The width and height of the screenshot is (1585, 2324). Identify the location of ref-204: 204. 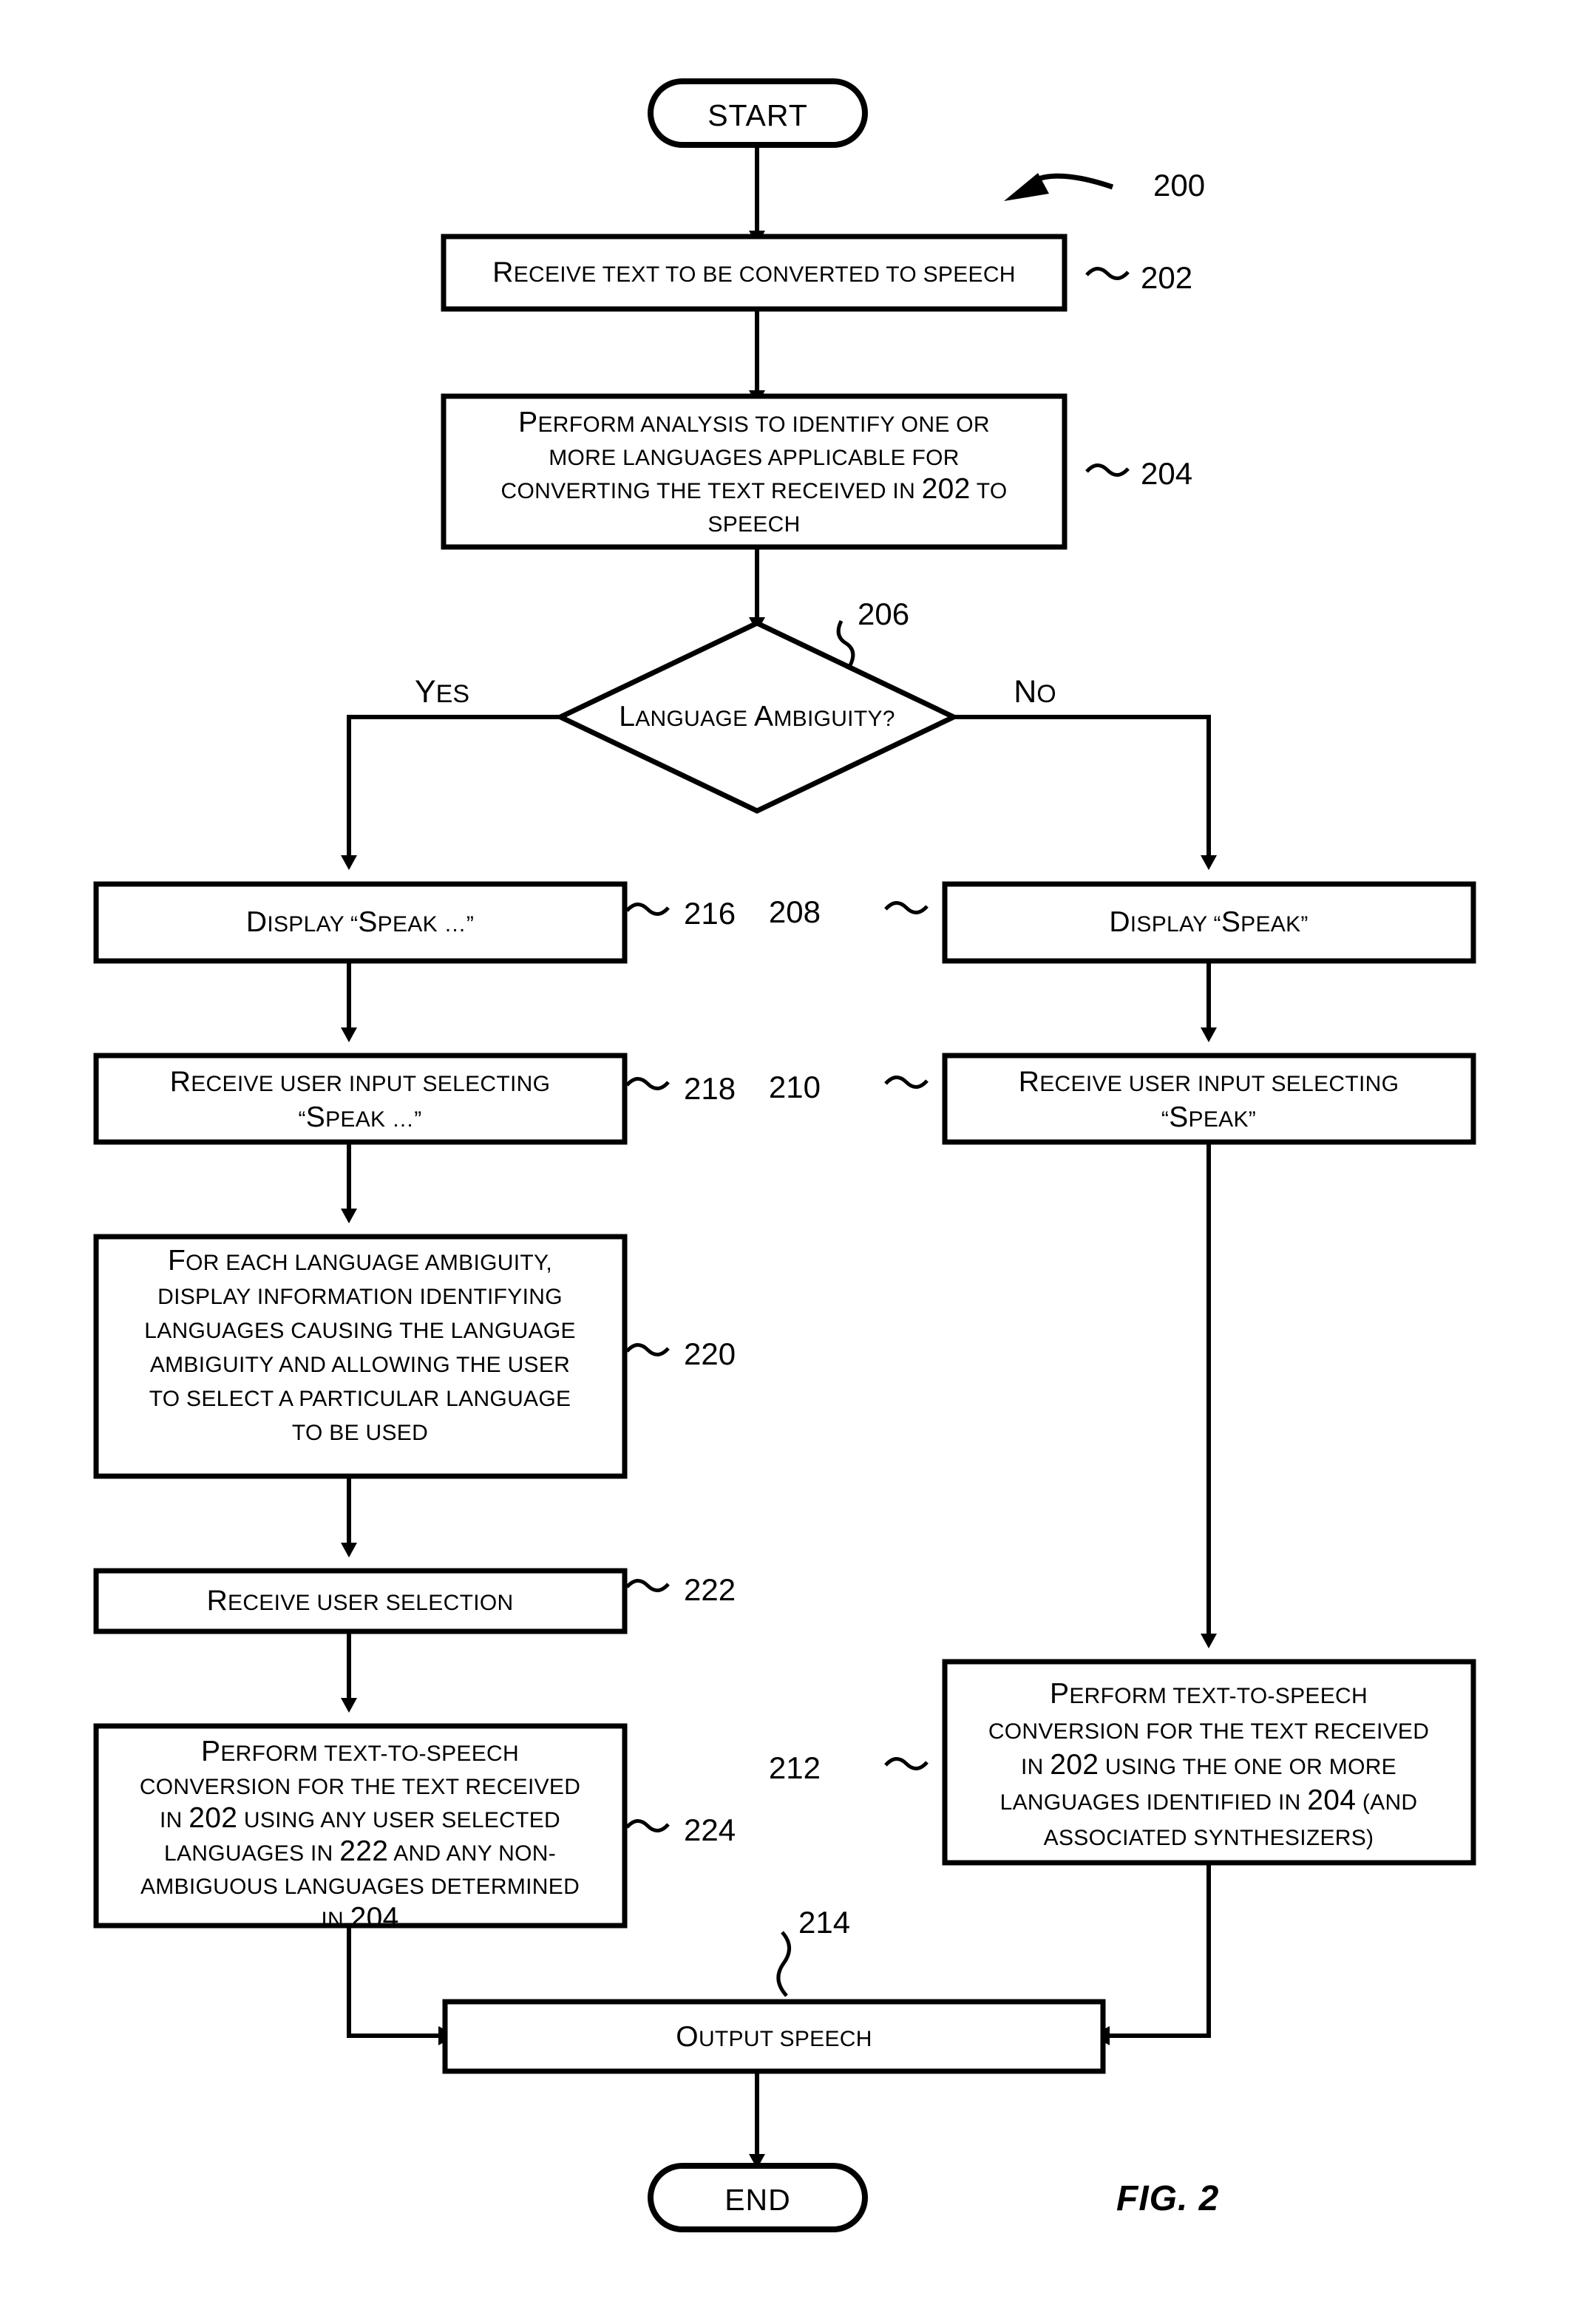
(1166, 473).